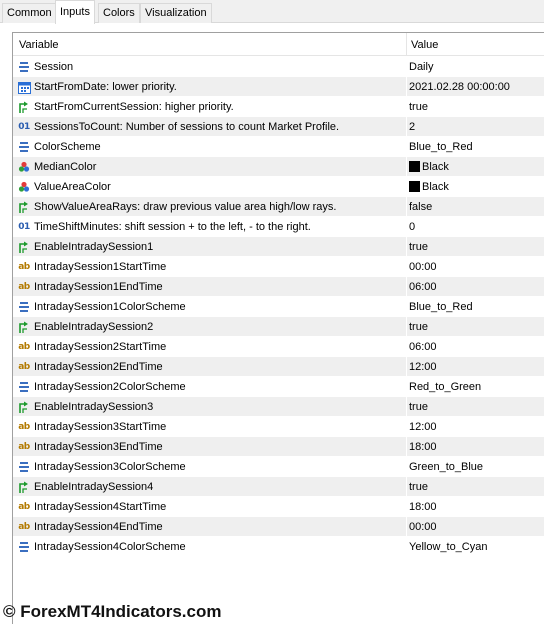 The image size is (544, 624). Describe the element at coordinates (406, 44) in the screenshot. I see `header-divider` at that location.